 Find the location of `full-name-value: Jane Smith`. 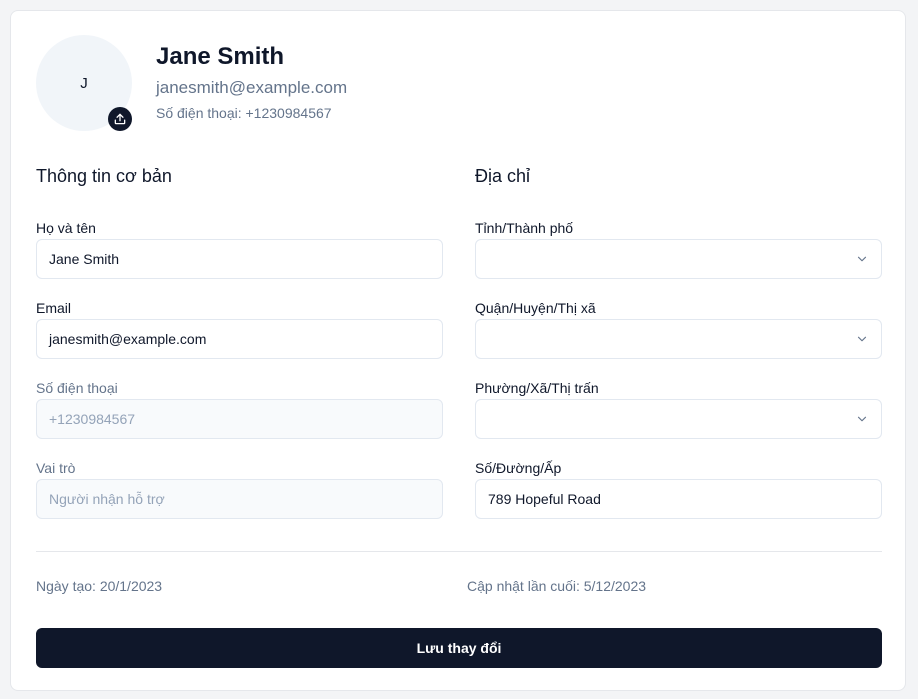

full-name-value: Jane Smith is located at coordinates (84, 259).